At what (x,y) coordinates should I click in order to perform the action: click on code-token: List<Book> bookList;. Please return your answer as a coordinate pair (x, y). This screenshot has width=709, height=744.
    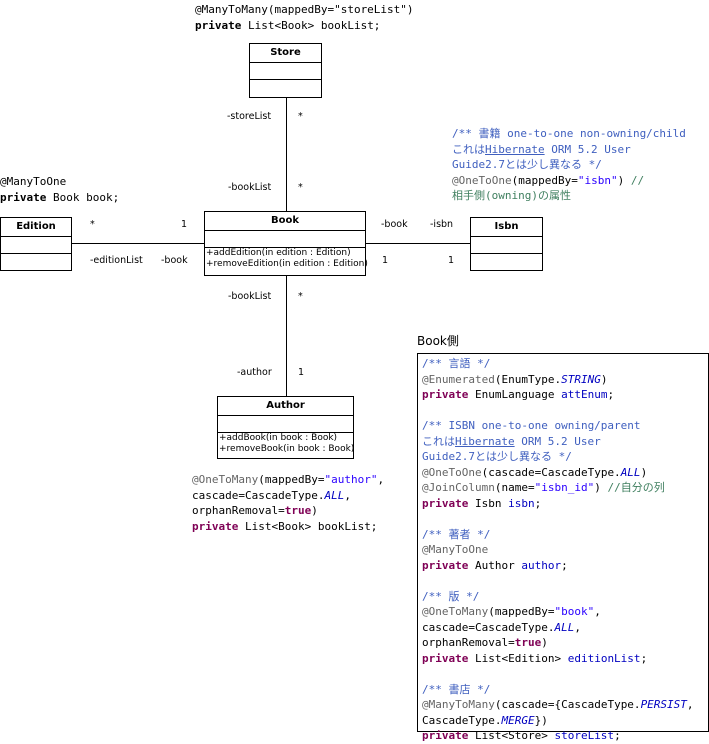
    Looking at the image, I should click on (308, 526).